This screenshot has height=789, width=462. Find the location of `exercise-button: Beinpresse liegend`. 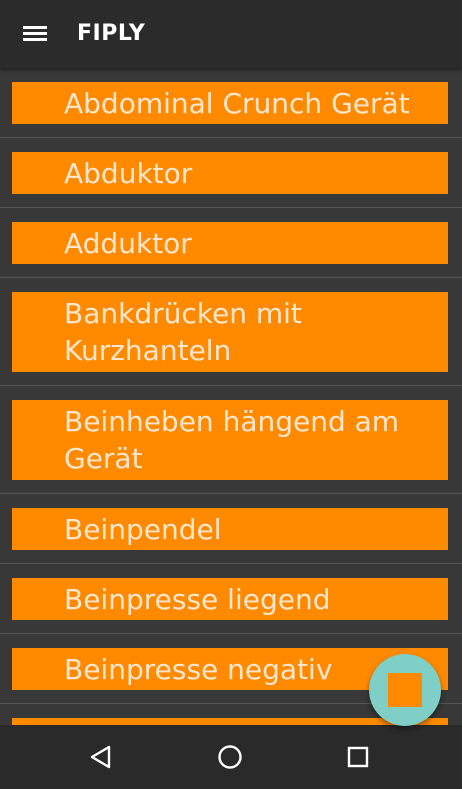

exercise-button: Beinpresse liegend is located at coordinates (230, 599).